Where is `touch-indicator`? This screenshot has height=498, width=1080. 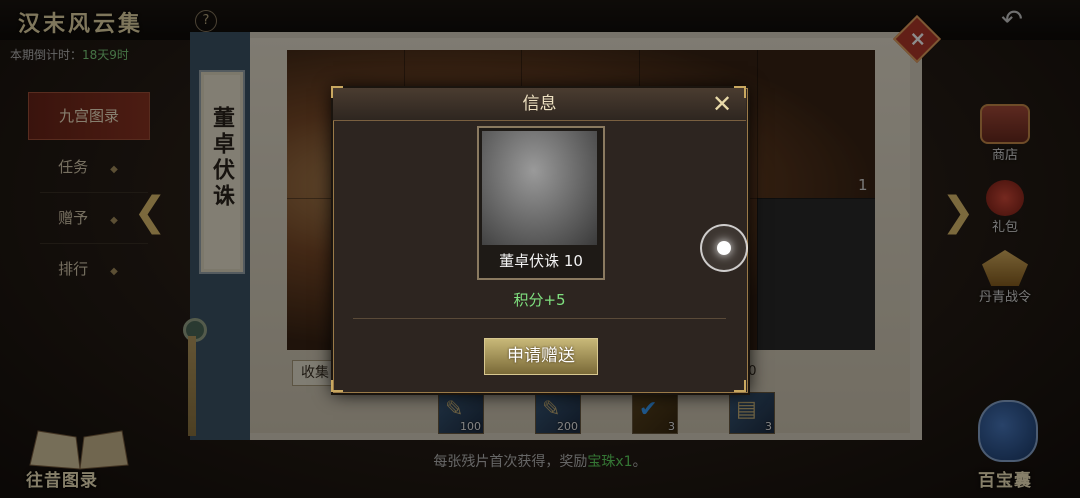
touch-indicator is located at coordinates (724, 248).